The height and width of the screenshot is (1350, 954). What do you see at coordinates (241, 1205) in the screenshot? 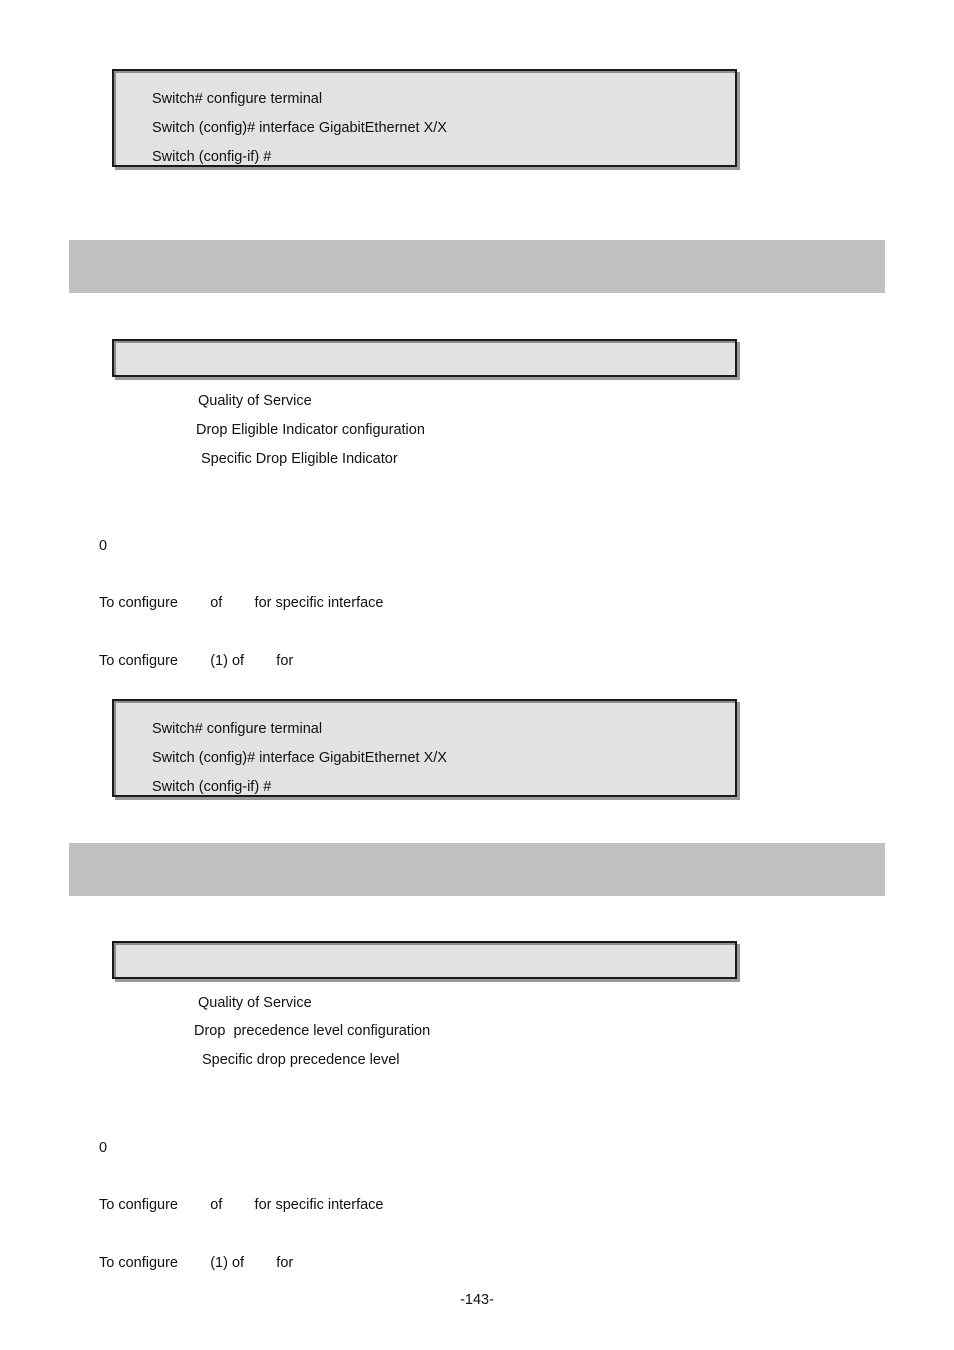
I see `usage-line-interface-two: To configure of for specific interface` at bounding box center [241, 1205].